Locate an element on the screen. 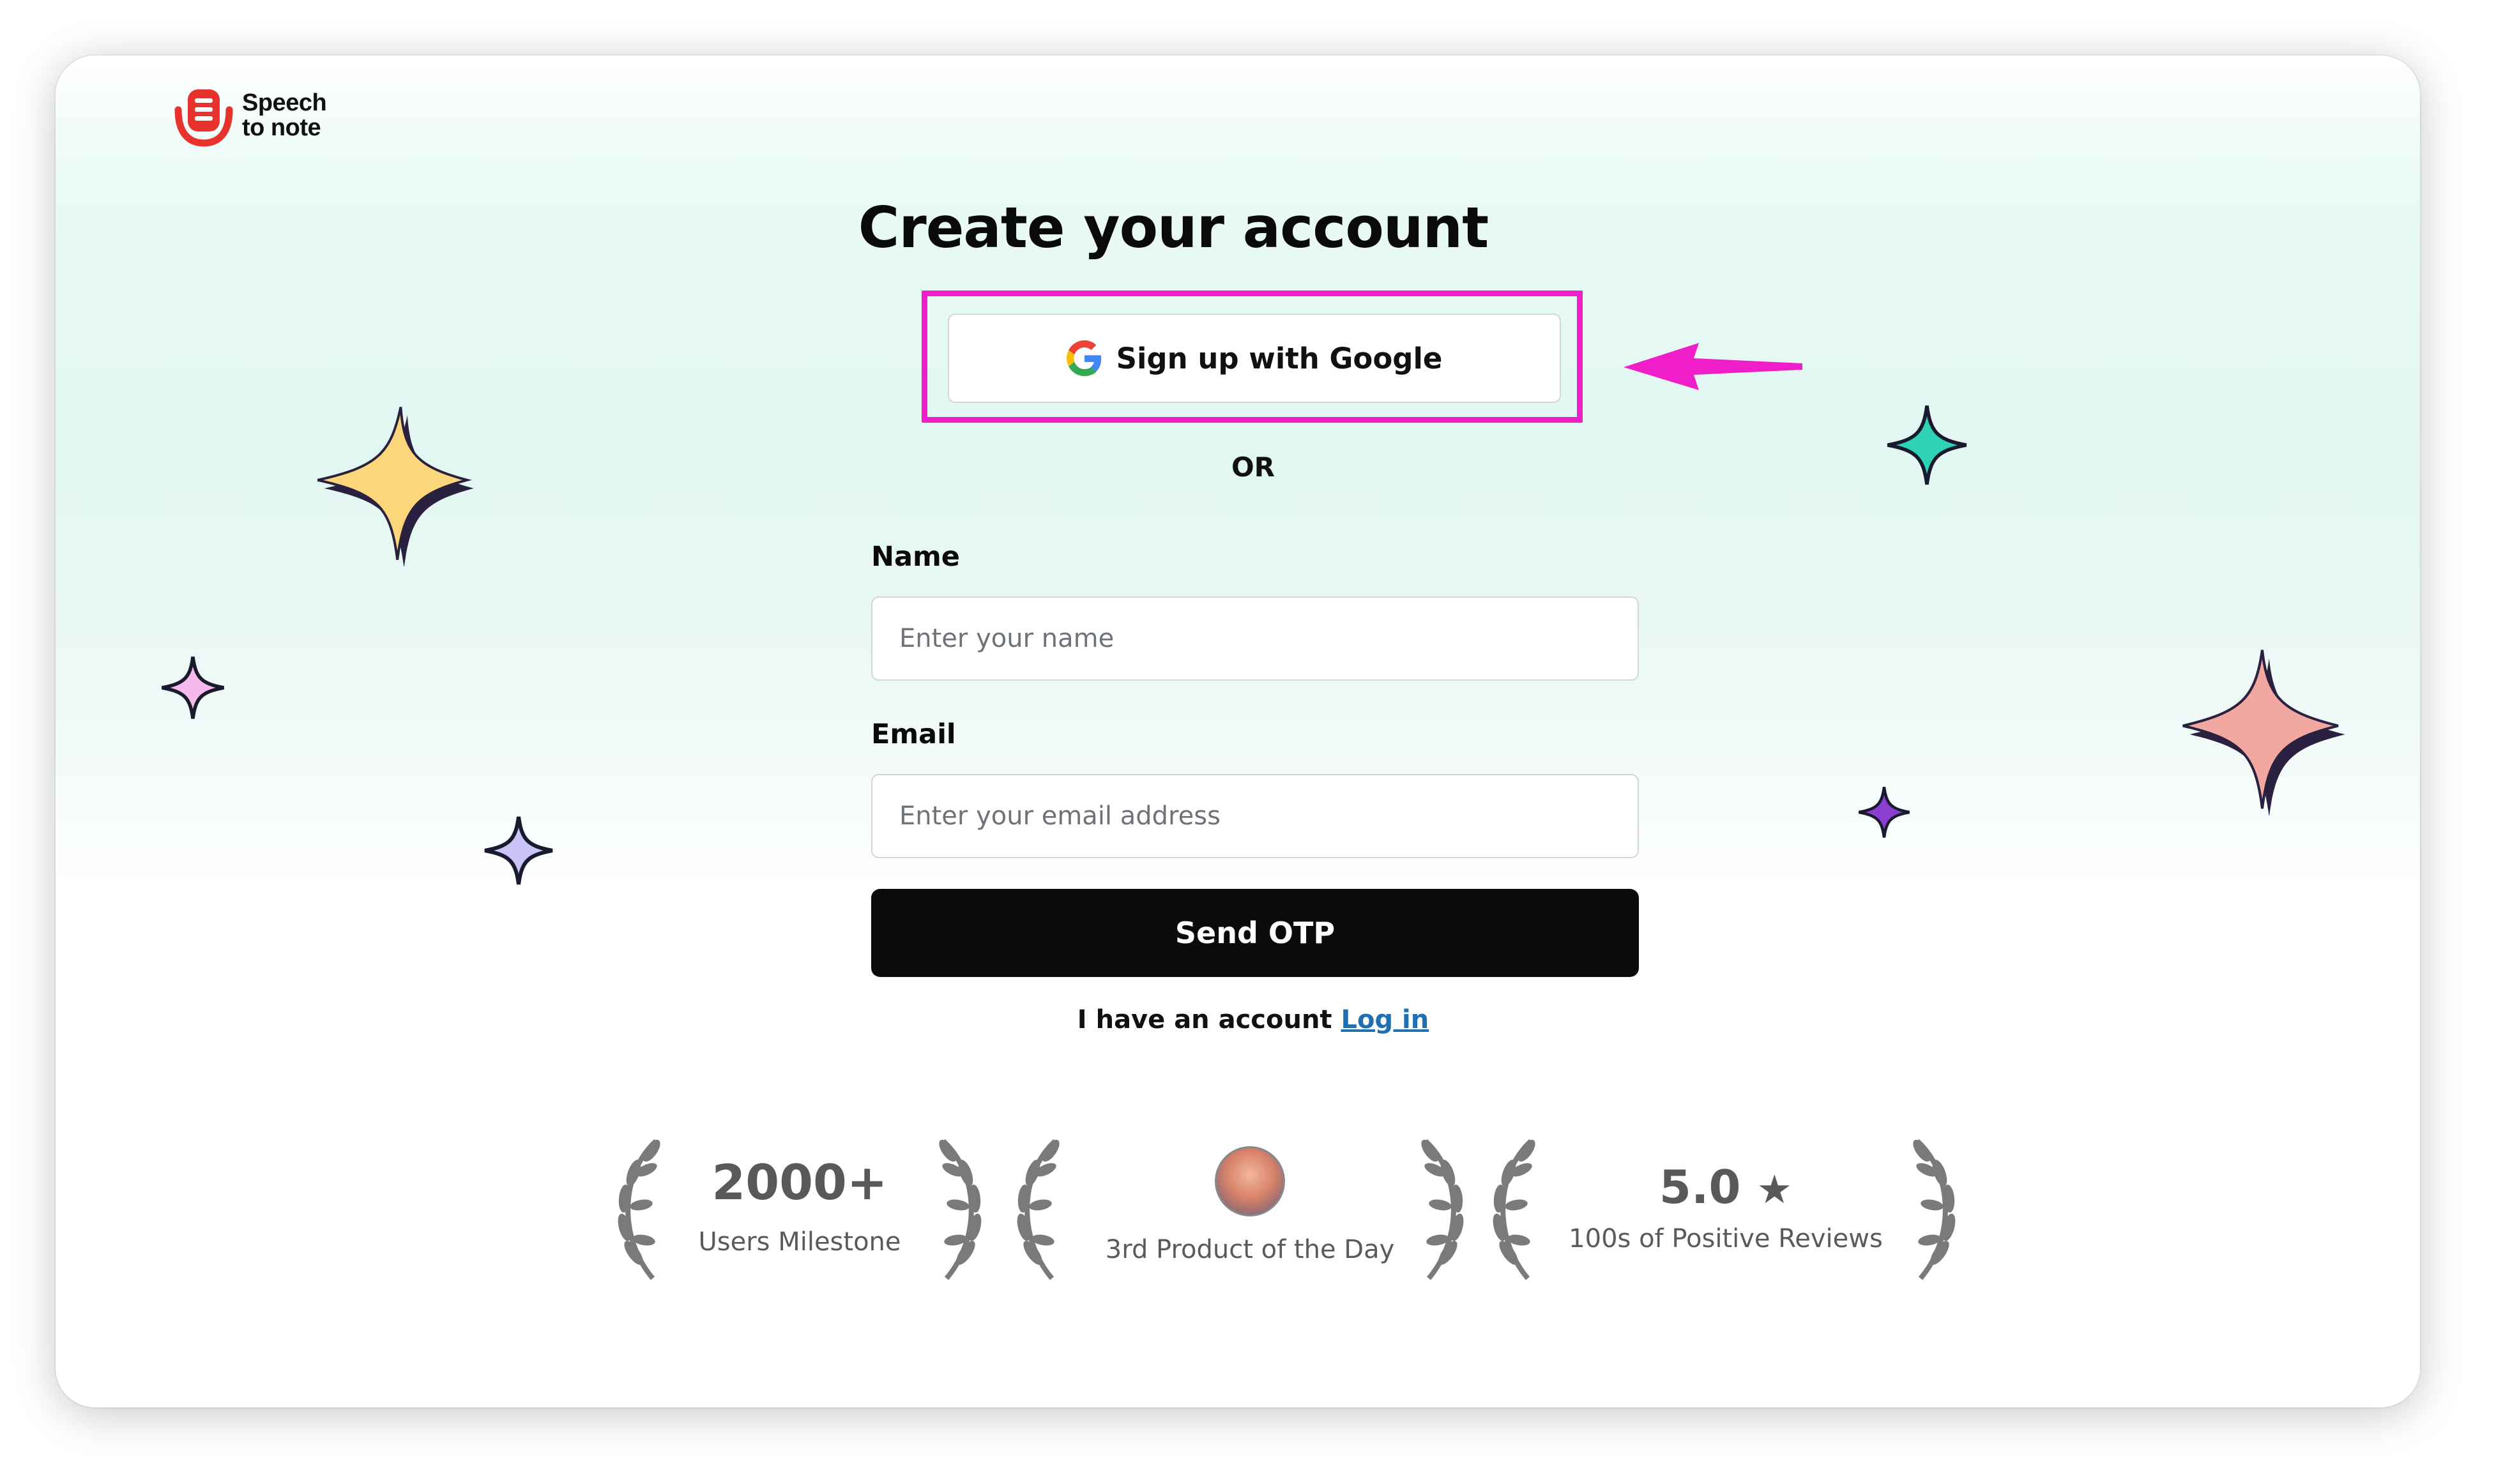 This screenshot has height=1484, width=2496. brand-name: Speech to note is located at coordinates (302, 115).